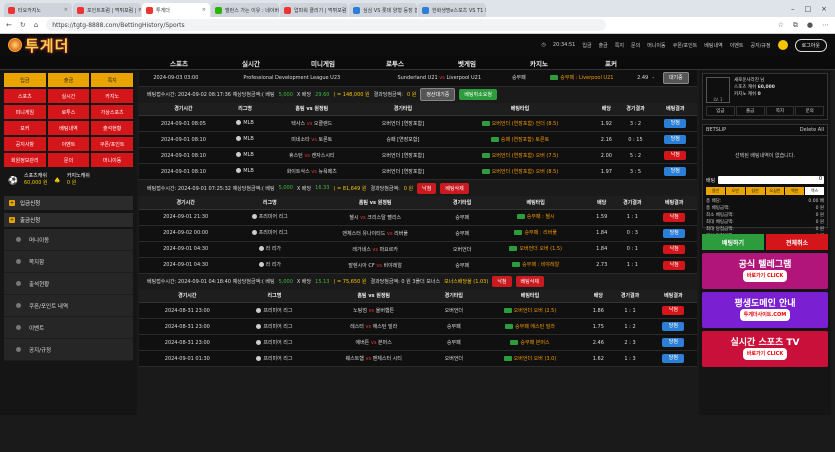 This screenshot has width=835, height=452. I want to click on star-icon: ☆, so click(781, 25).